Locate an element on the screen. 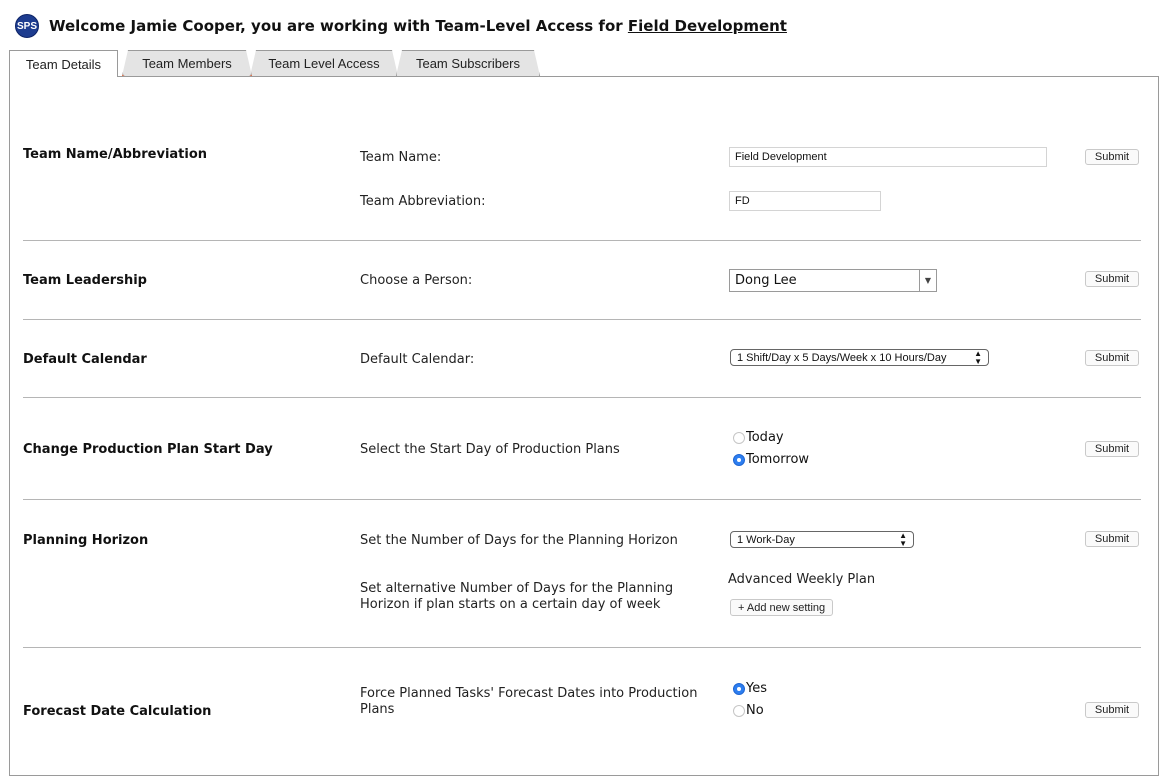  team-link: Field Development is located at coordinates (707, 26).